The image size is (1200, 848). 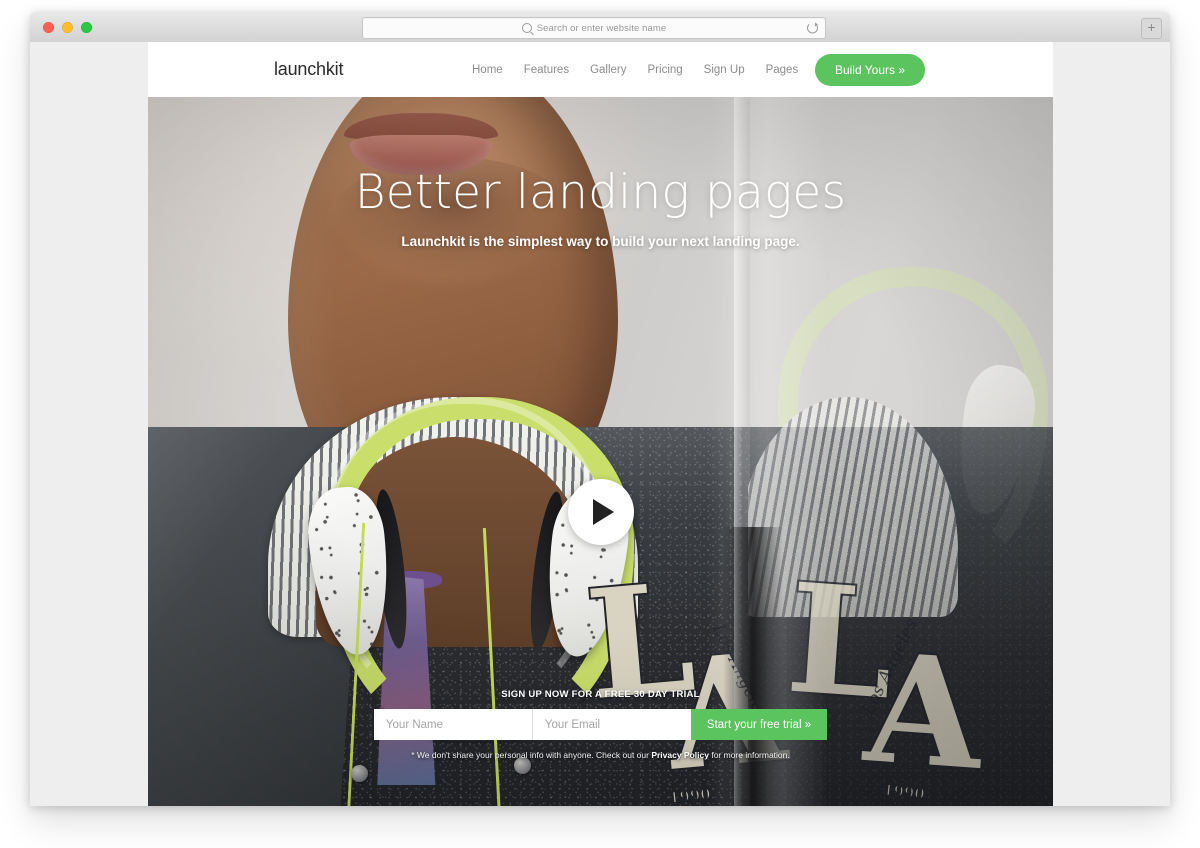 I want to click on signup-form: Start your free trial », so click(x=600, y=724).